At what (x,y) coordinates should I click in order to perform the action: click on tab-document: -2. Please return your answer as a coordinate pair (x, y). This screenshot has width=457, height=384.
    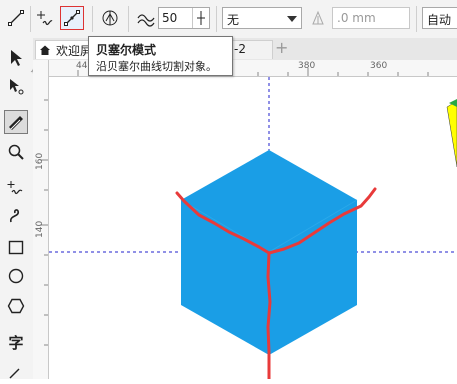
    Looking at the image, I should click on (251, 49).